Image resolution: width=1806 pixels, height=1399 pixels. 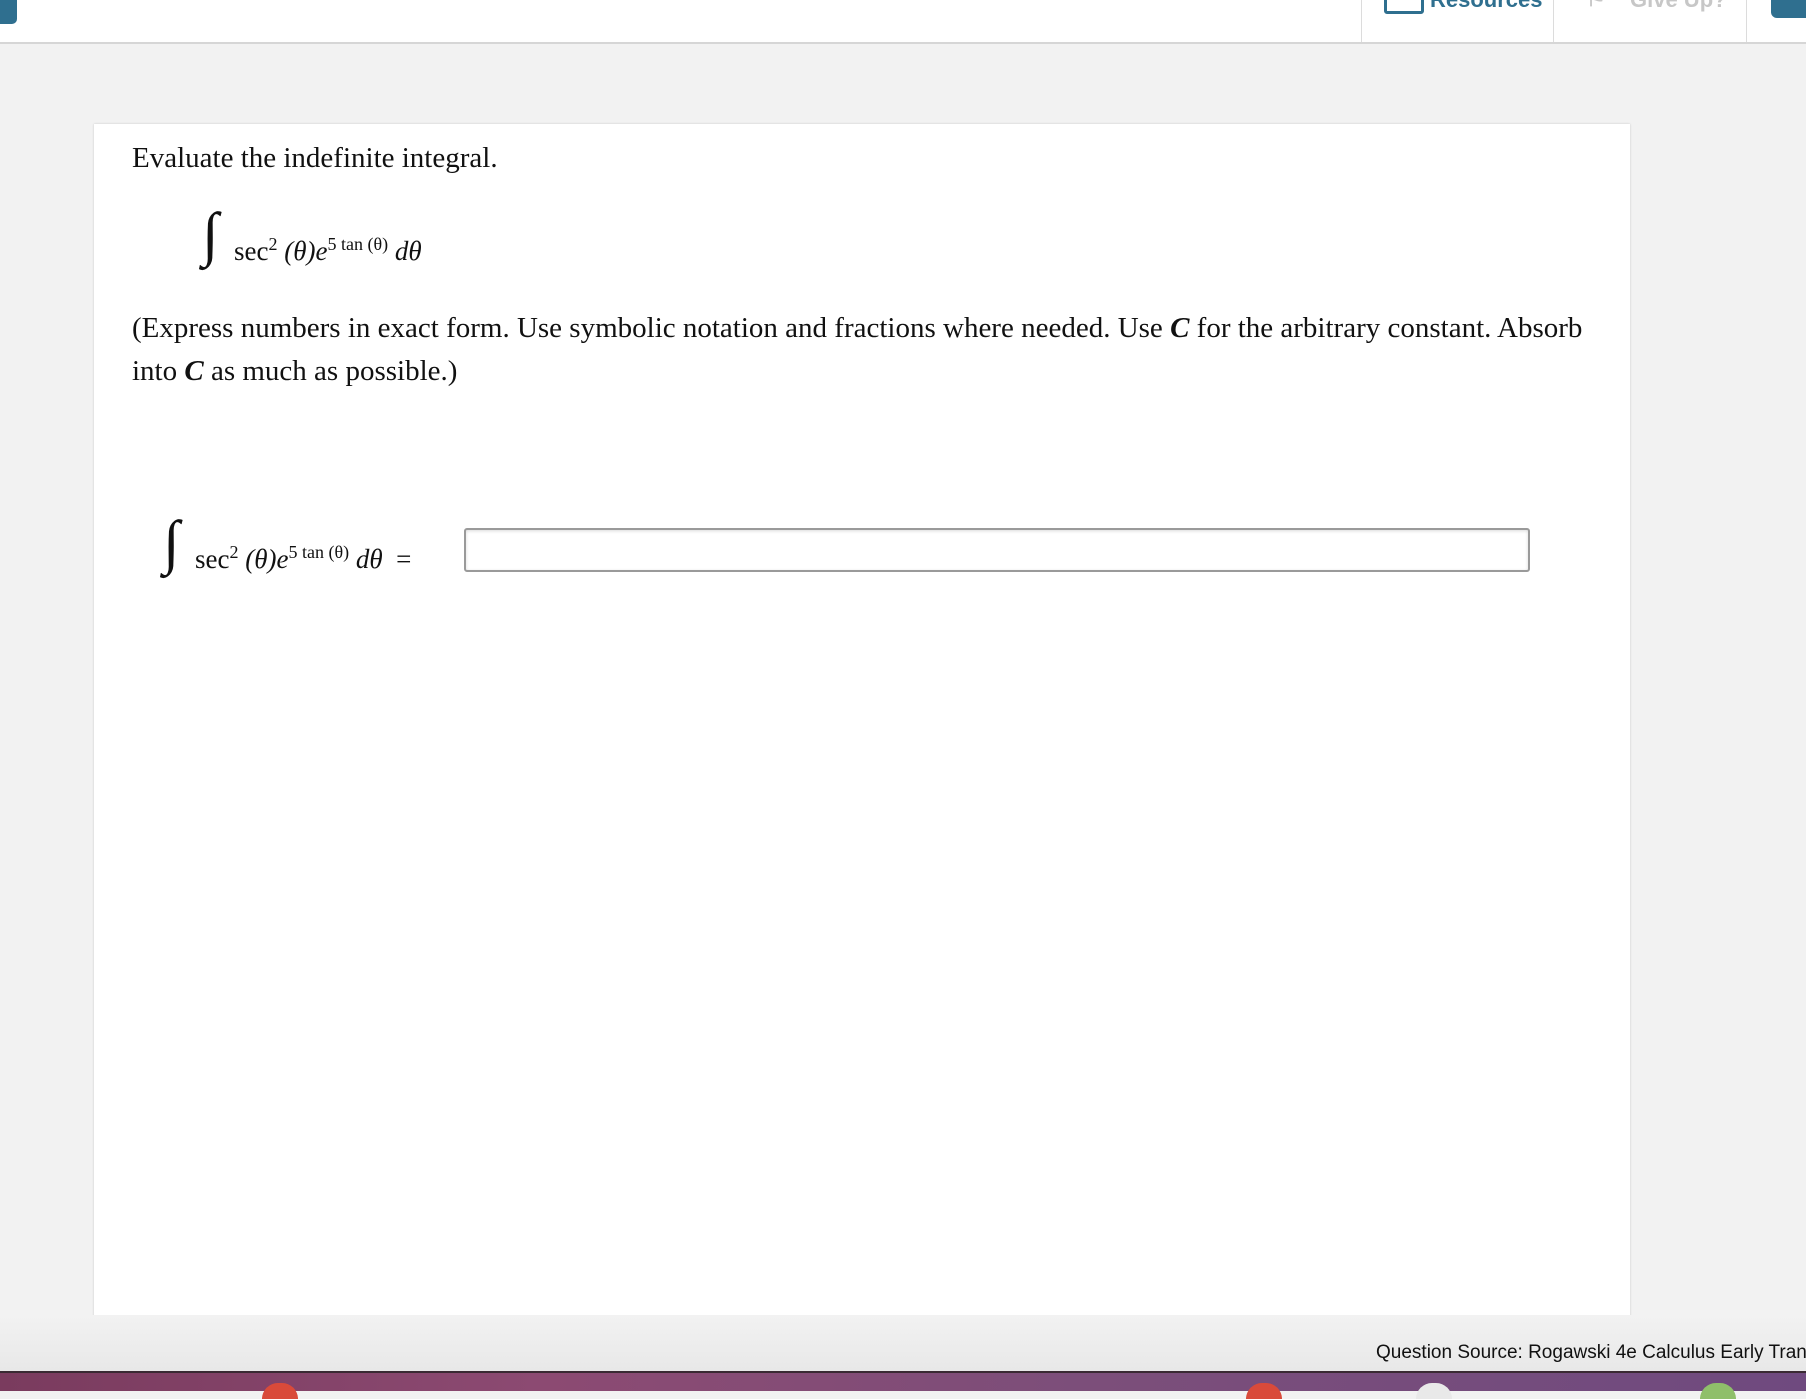 I want to click on answer-input, so click(x=997, y=550).